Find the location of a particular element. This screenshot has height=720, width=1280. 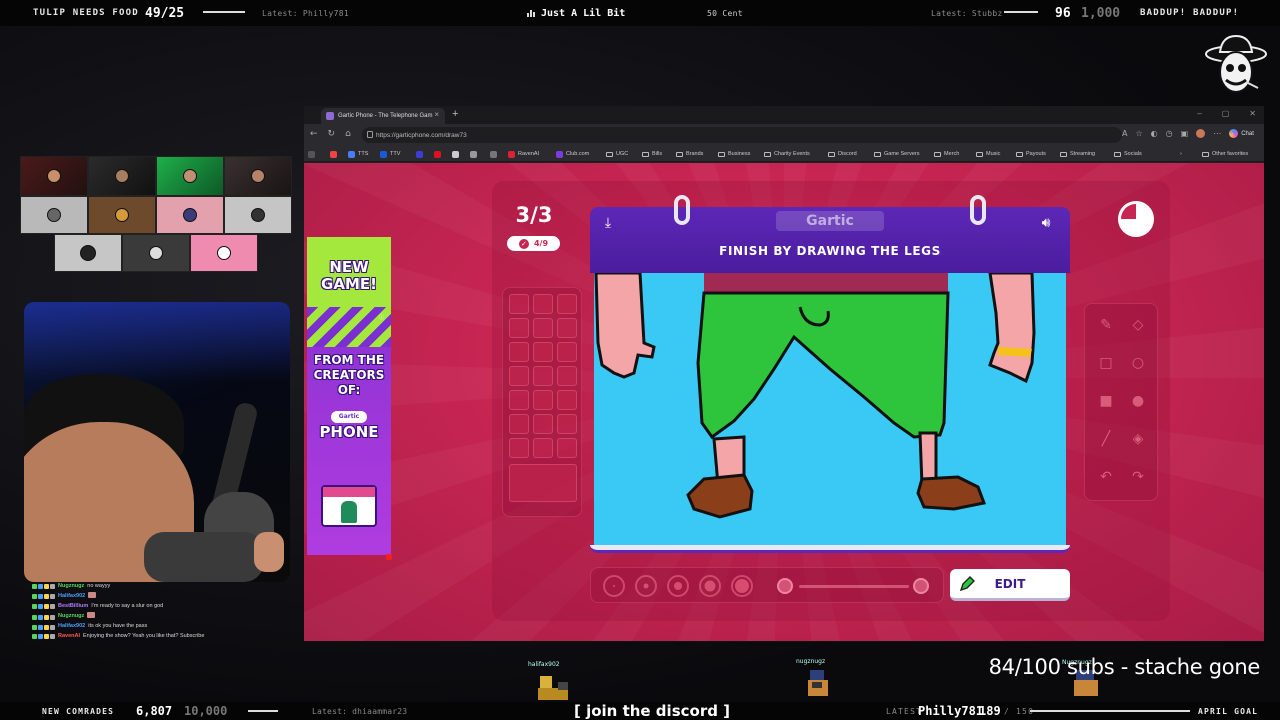

current-color-swatch is located at coordinates (543, 483).